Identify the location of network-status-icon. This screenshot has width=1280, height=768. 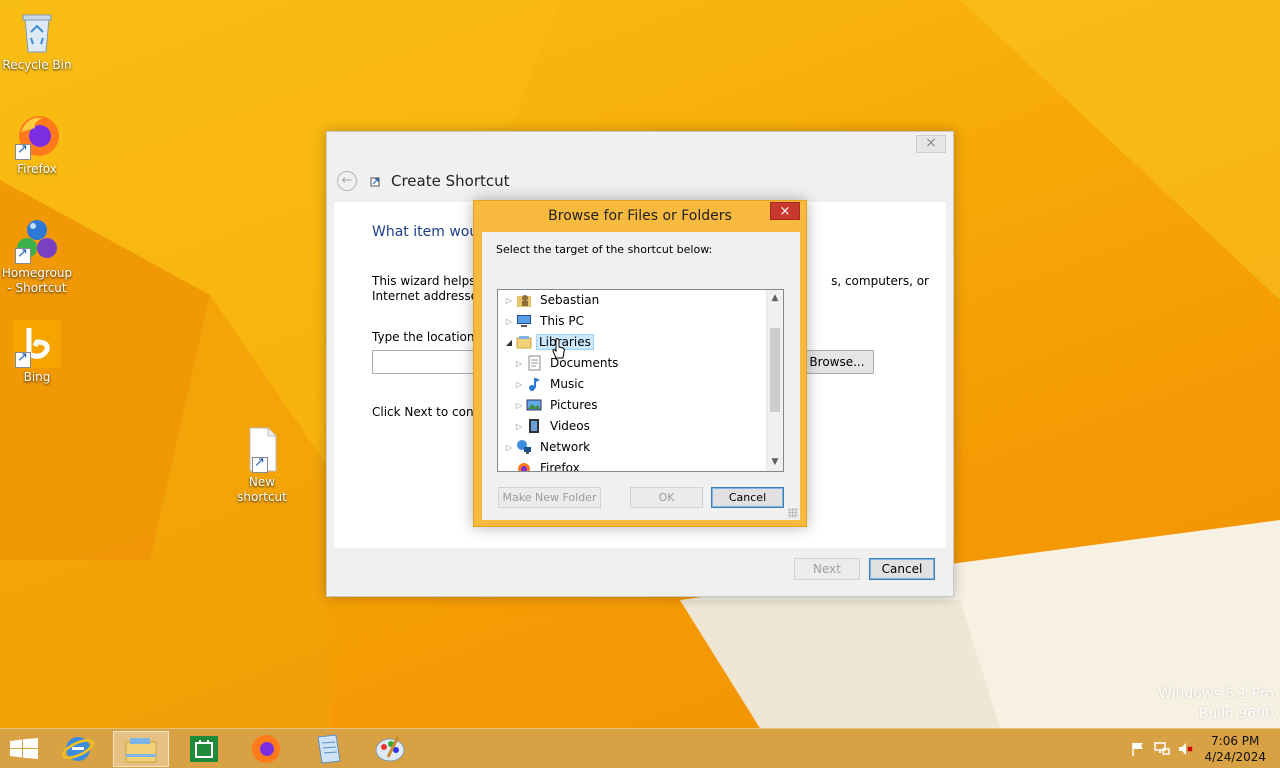
(1162, 749).